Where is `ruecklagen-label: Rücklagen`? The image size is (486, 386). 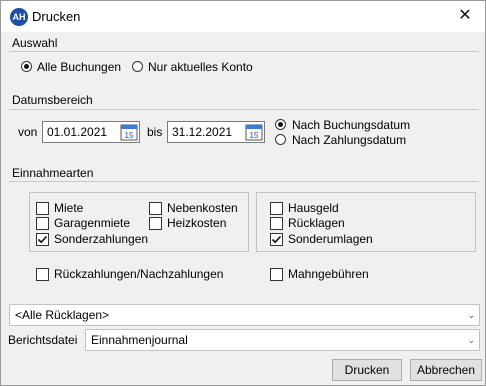
ruecklagen-label: Rücklagen is located at coordinates (316, 223).